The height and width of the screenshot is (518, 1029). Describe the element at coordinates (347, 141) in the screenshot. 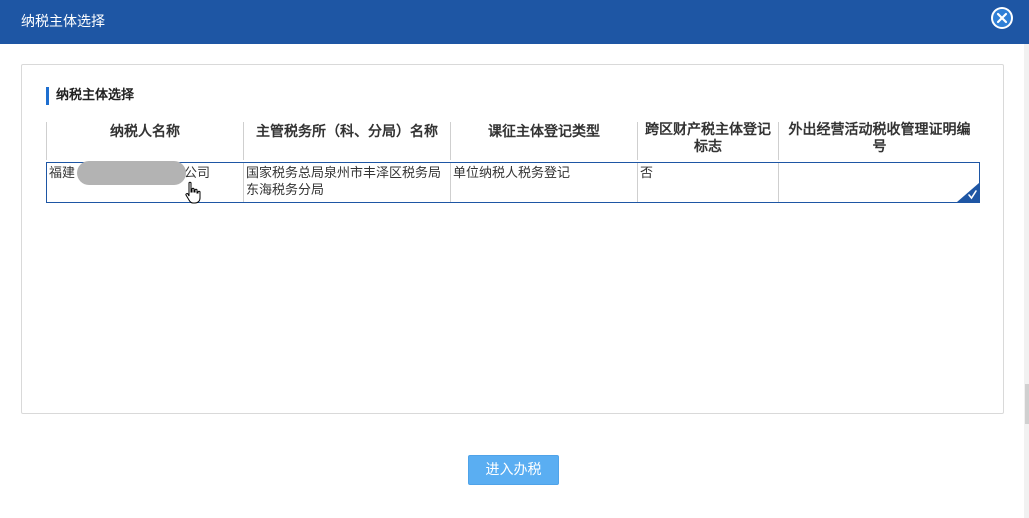

I see `header-tax-office: 主管税务所（科、分局）名称` at that location.